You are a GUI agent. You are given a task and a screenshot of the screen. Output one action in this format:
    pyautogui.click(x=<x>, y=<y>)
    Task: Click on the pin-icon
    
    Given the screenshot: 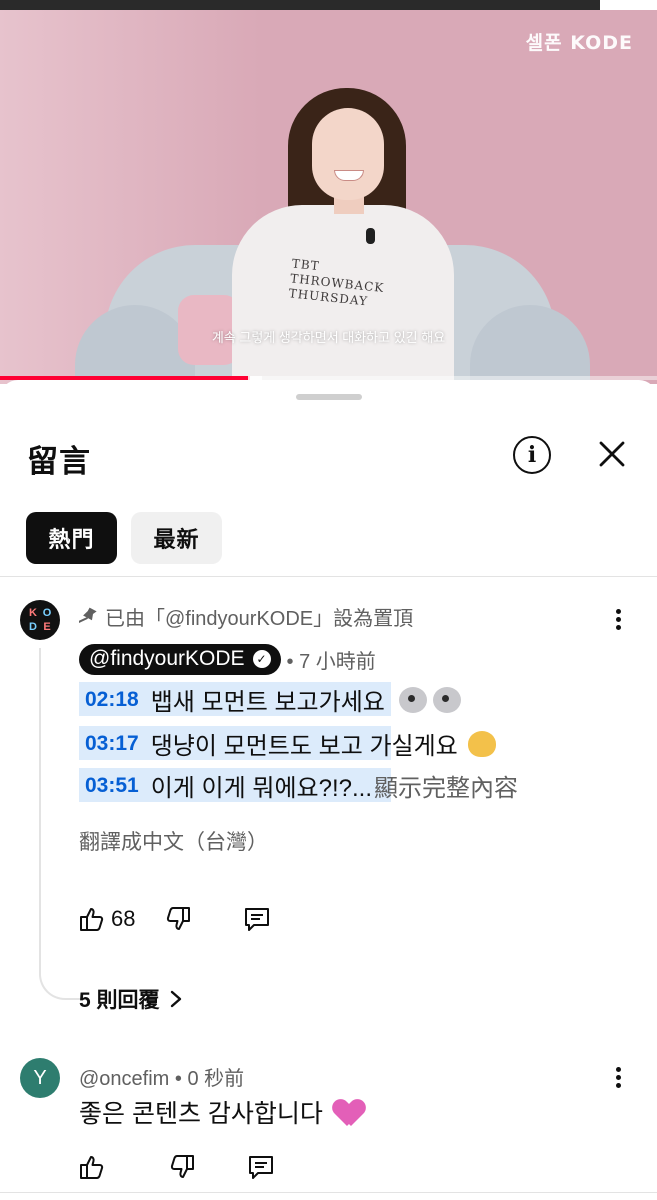 What is the action you would take?
    pyautogui.click(x=88, y=617)
    